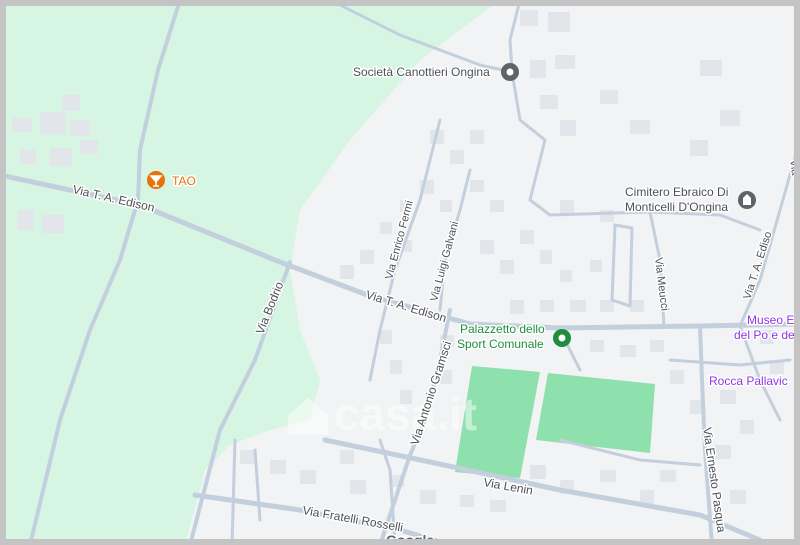  I want to click on poi-label-cimitero-1: Cimitero Ebraico Di, so click(676, 192).